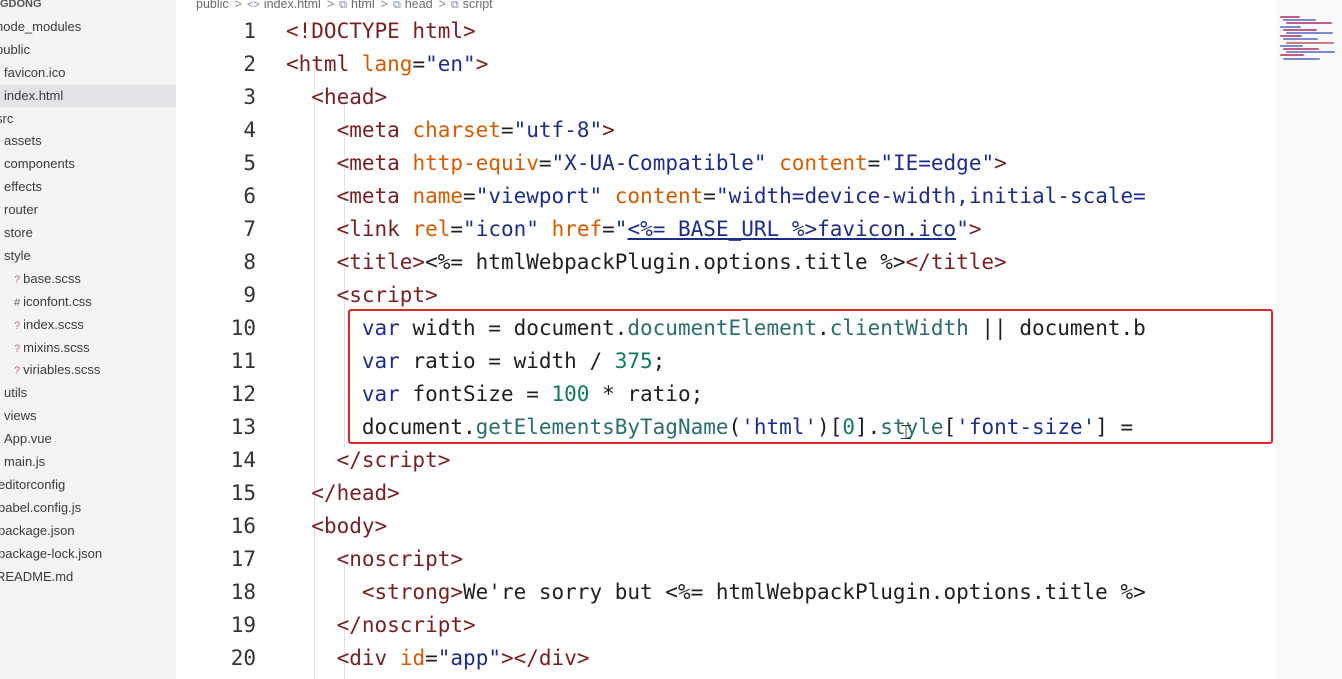 The image size is (1342, 679). I want to click on line-number: 4, so click(249, 130).